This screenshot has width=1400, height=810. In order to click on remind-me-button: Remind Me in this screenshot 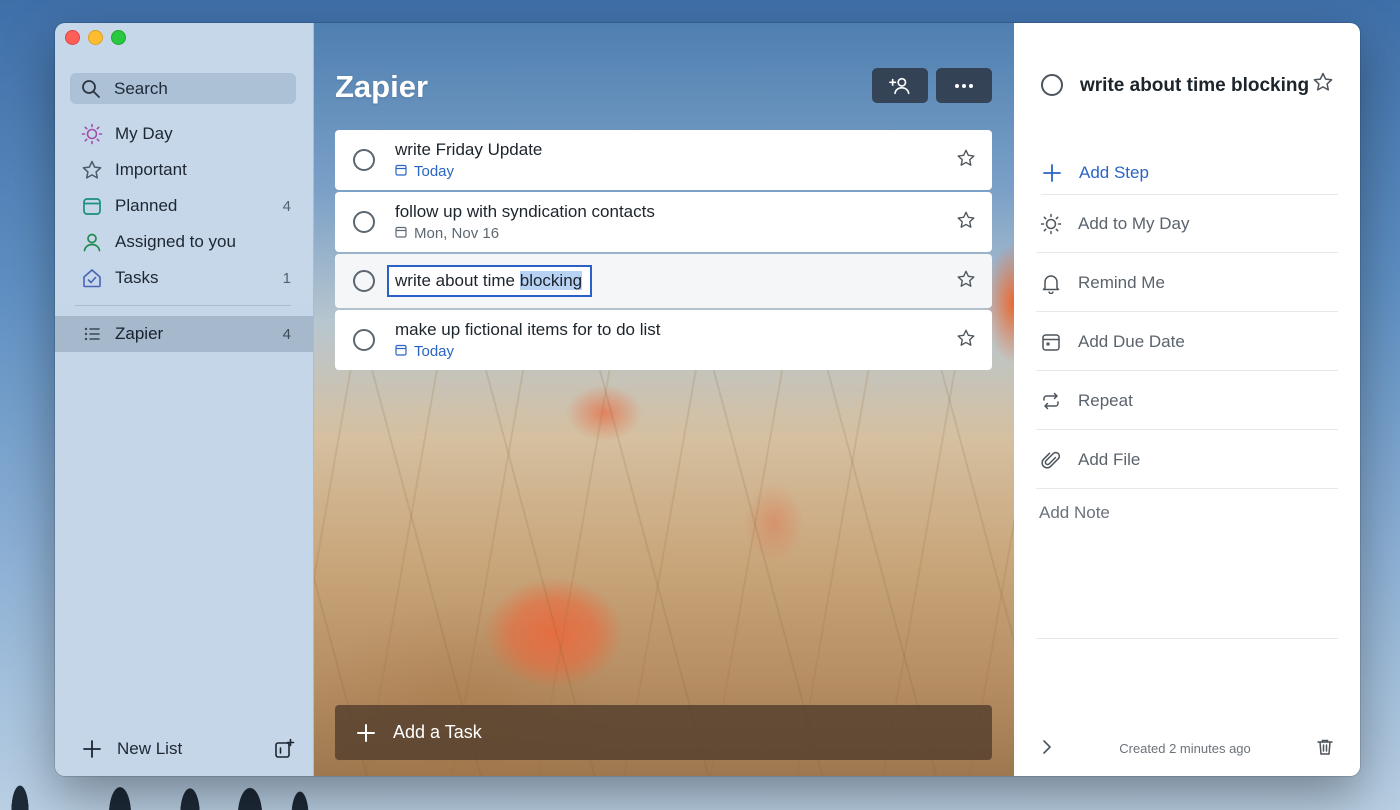, I will do `click(1187, 283)`.